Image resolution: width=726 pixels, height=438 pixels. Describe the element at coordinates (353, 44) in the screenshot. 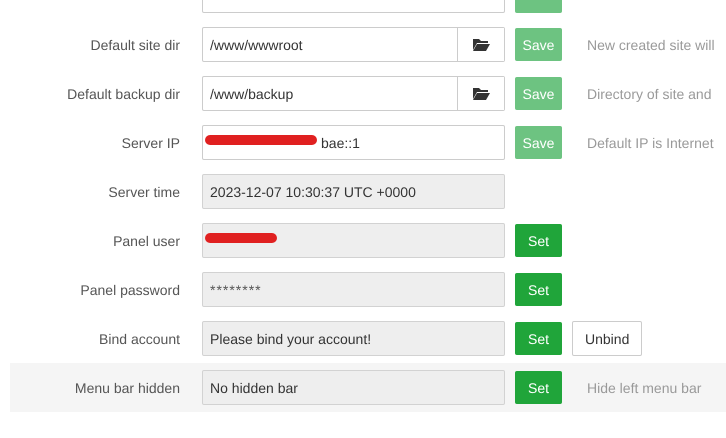

I see `text-field: /www/wwwroot` at that location.